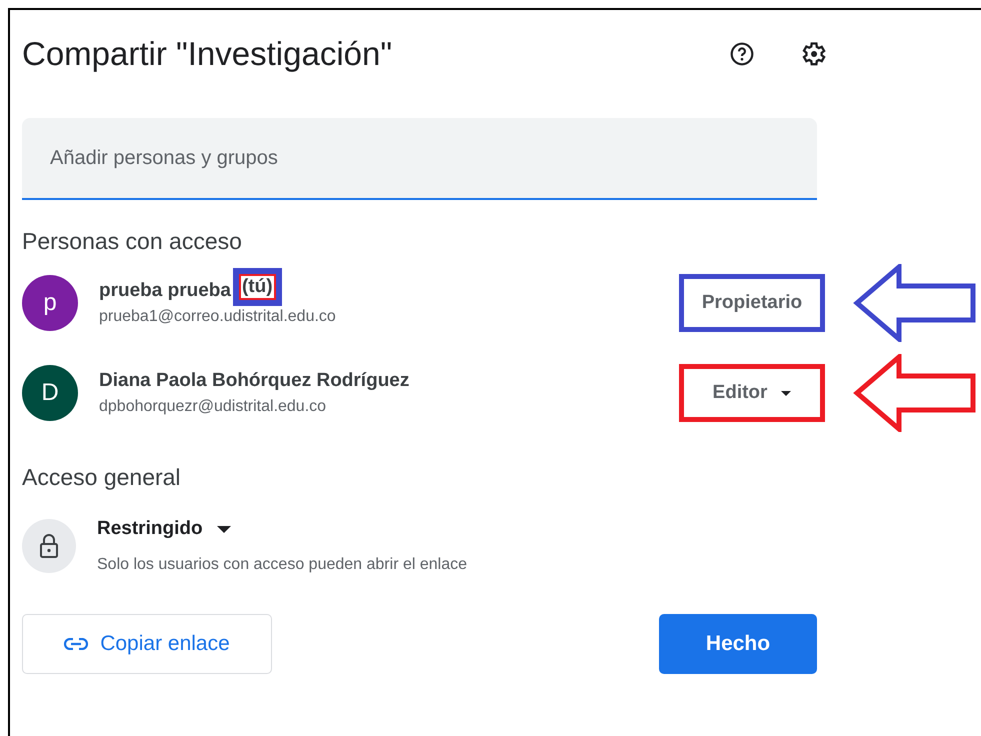 This screenshot has width=981, height=736. Describe the element at coordinates (102, 478) in the screenshot. I see `section-heading: Acceso general` at that location.